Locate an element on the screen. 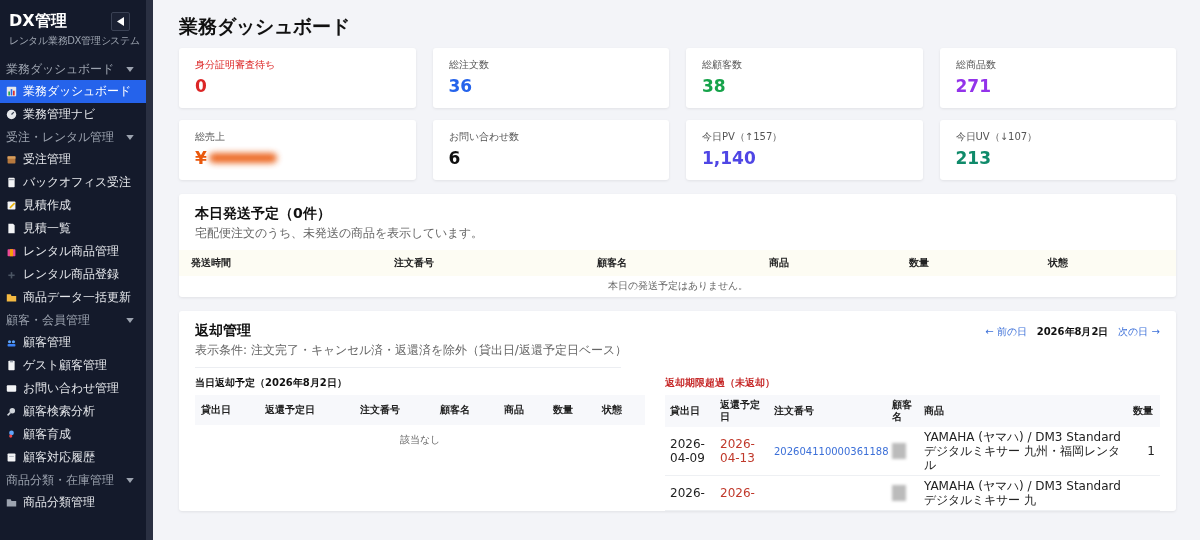 Image resolution: width=1200 pixels, height=540 pixels. stat-label: 総顧客数 is located at coordinates (722, 65).